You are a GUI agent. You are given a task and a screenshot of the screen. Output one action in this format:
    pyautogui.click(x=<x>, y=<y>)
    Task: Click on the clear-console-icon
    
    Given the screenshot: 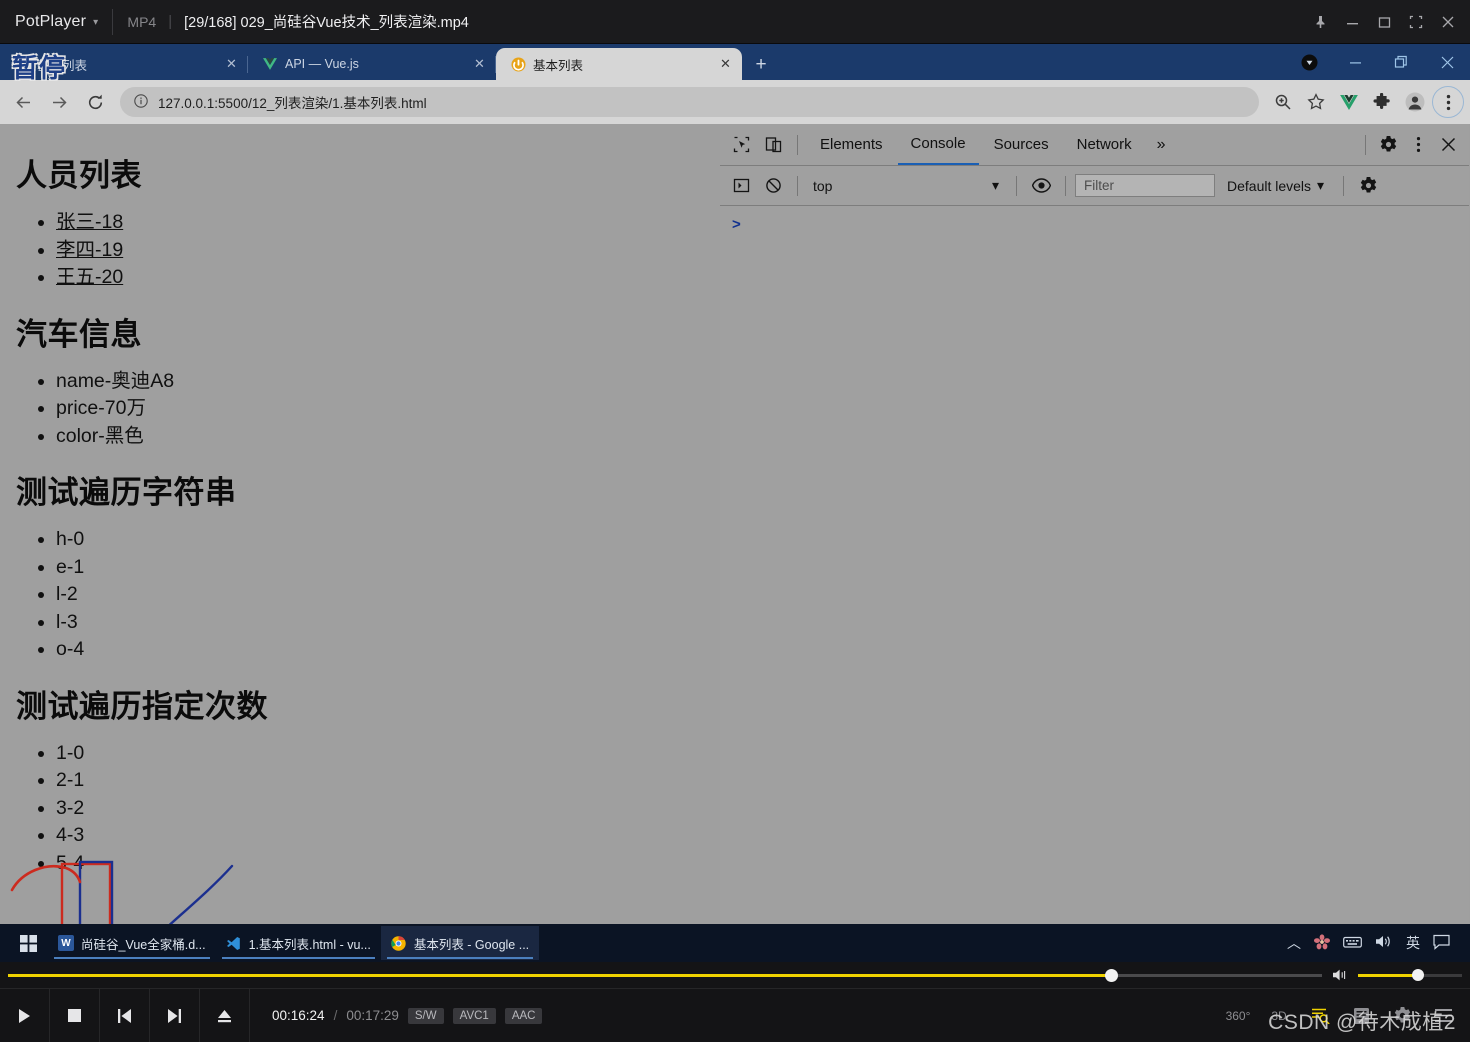 What is the action you would take?
    pyautogui.click(x=773, y=186)
    